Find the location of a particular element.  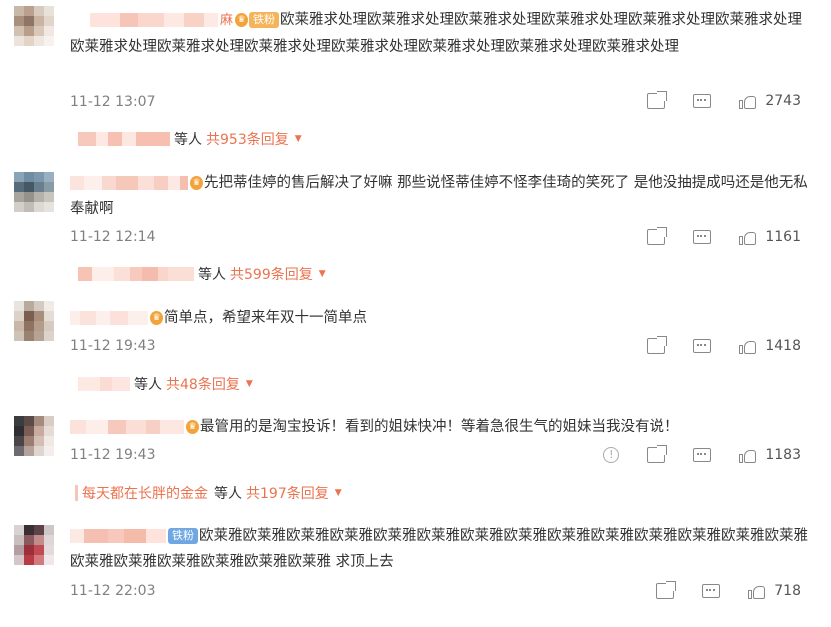

timestamp: 11-12 22:03 is located at coordinates (113, 591).